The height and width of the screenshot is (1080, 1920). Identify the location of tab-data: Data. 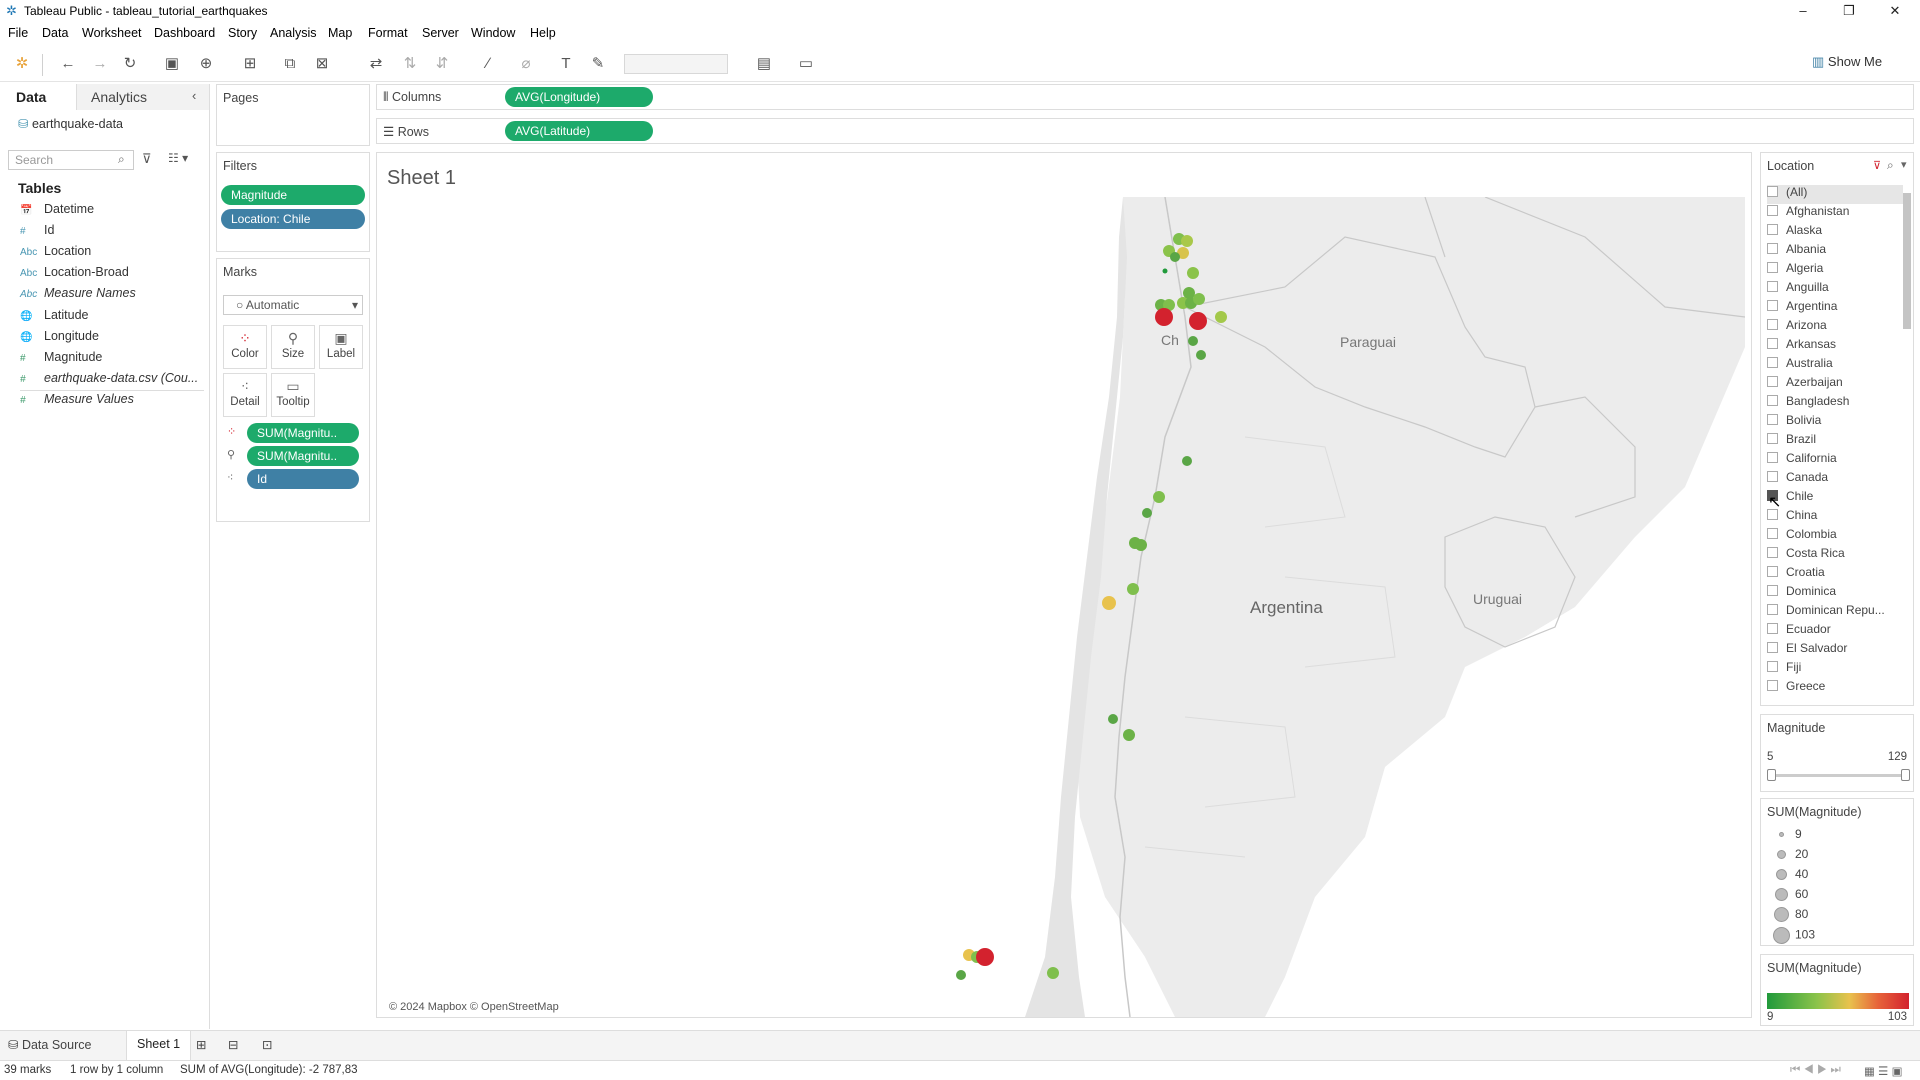
(38, 97).